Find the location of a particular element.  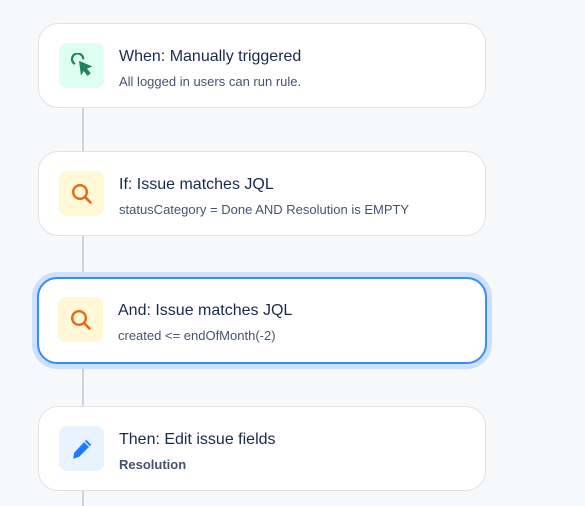

rule-step-action: Then: Edit issue fields Resolution is located at coordinates (262, 448).